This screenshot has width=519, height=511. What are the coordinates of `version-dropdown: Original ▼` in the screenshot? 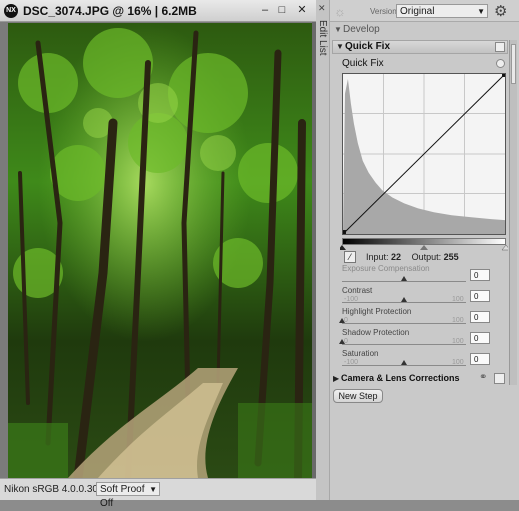 It's located at (442, 11).